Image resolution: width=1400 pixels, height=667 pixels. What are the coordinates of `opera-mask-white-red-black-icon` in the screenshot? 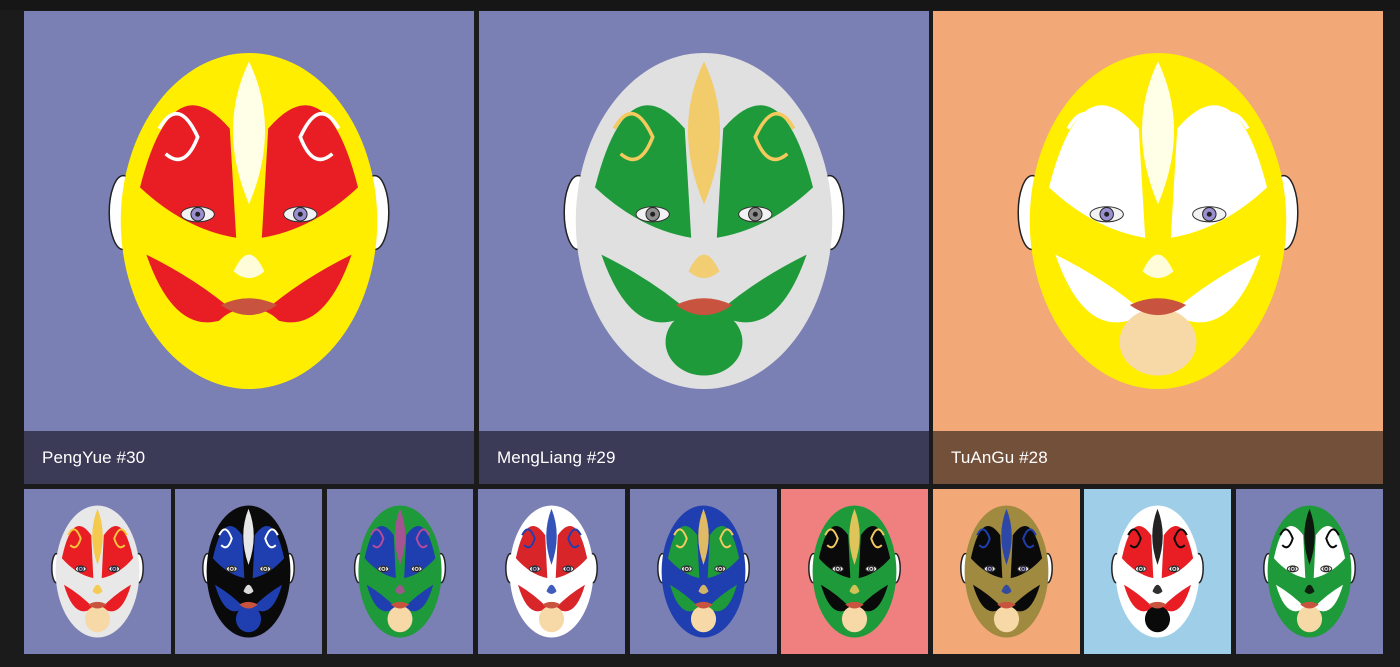 It's located at (1157, 571).